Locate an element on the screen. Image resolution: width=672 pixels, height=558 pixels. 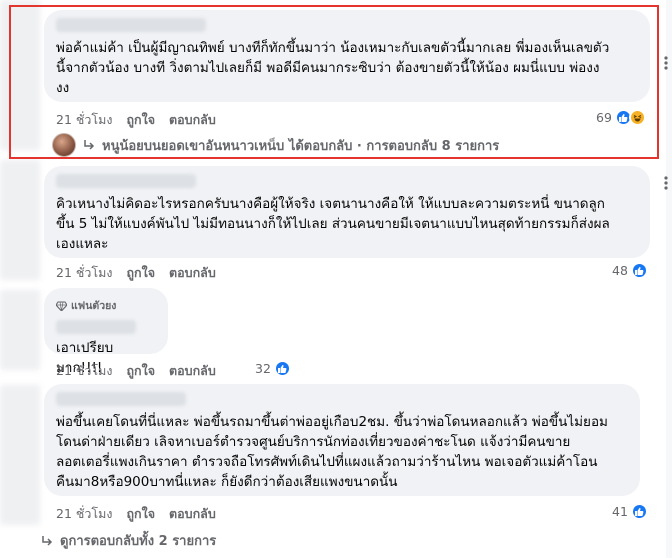
diamond-icon is located at coordinates (61, 306).